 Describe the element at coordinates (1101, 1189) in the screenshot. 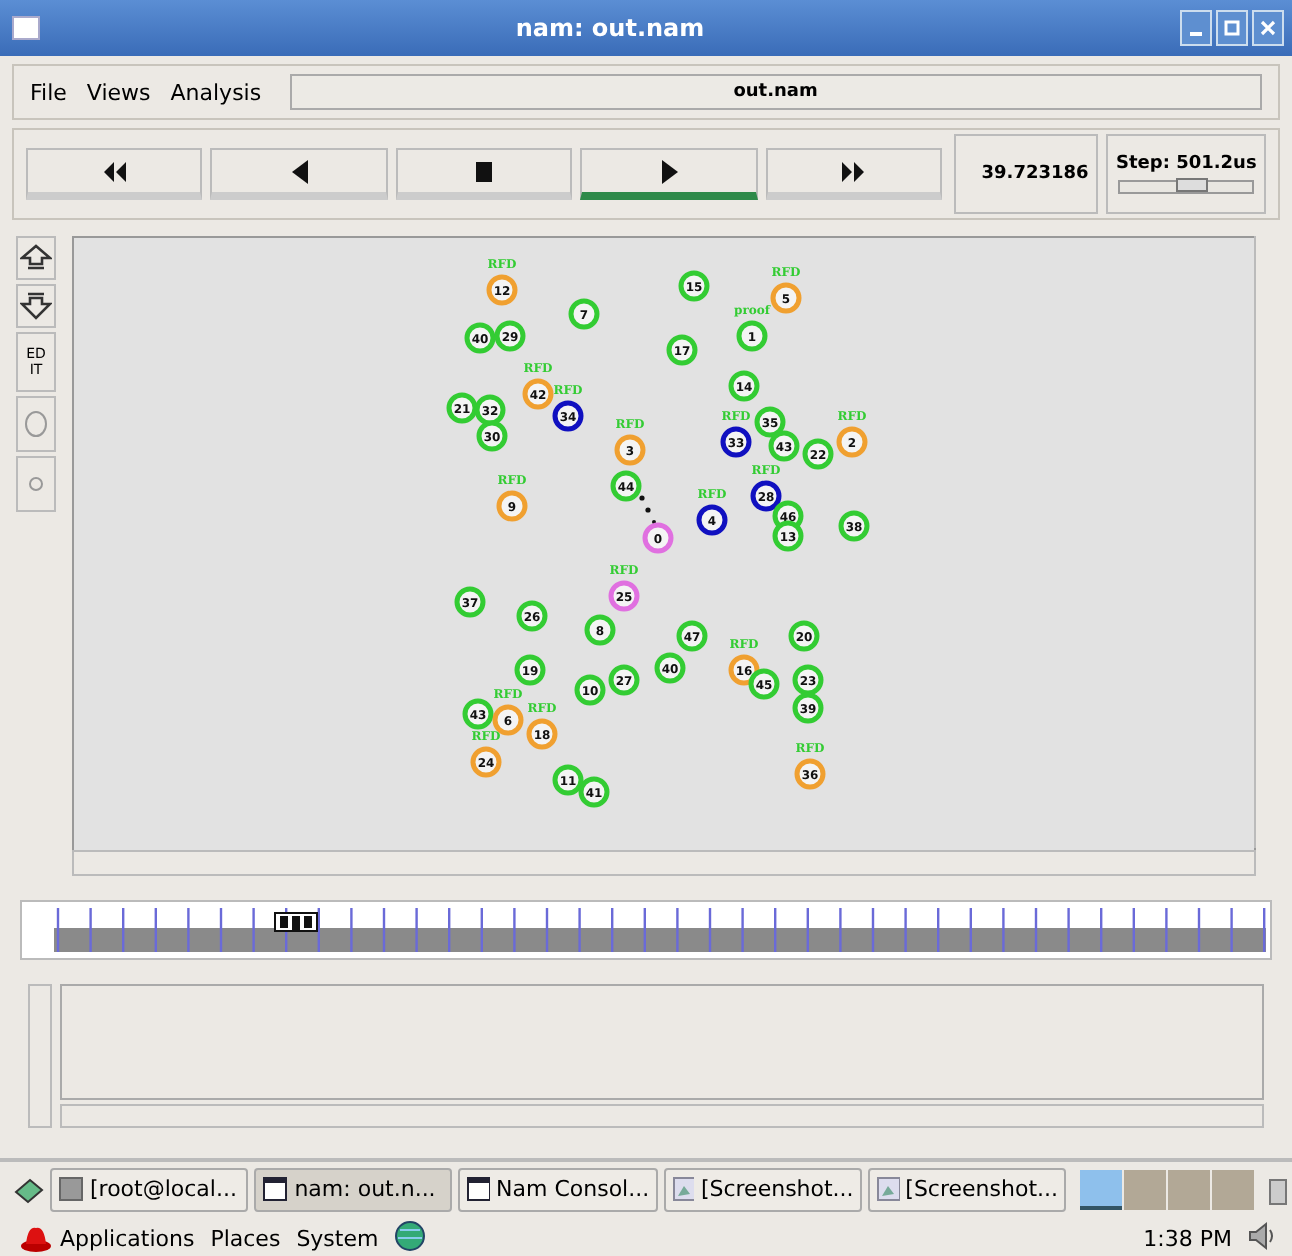

I see `workspace-button` at that location.